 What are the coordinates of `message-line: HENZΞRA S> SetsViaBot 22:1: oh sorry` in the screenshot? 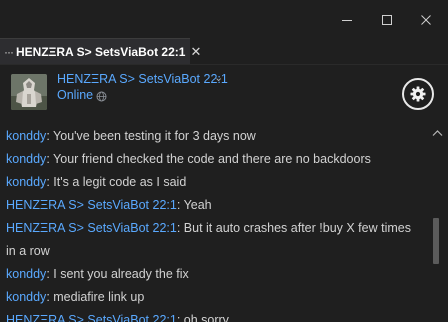 It's located at (117, 315).